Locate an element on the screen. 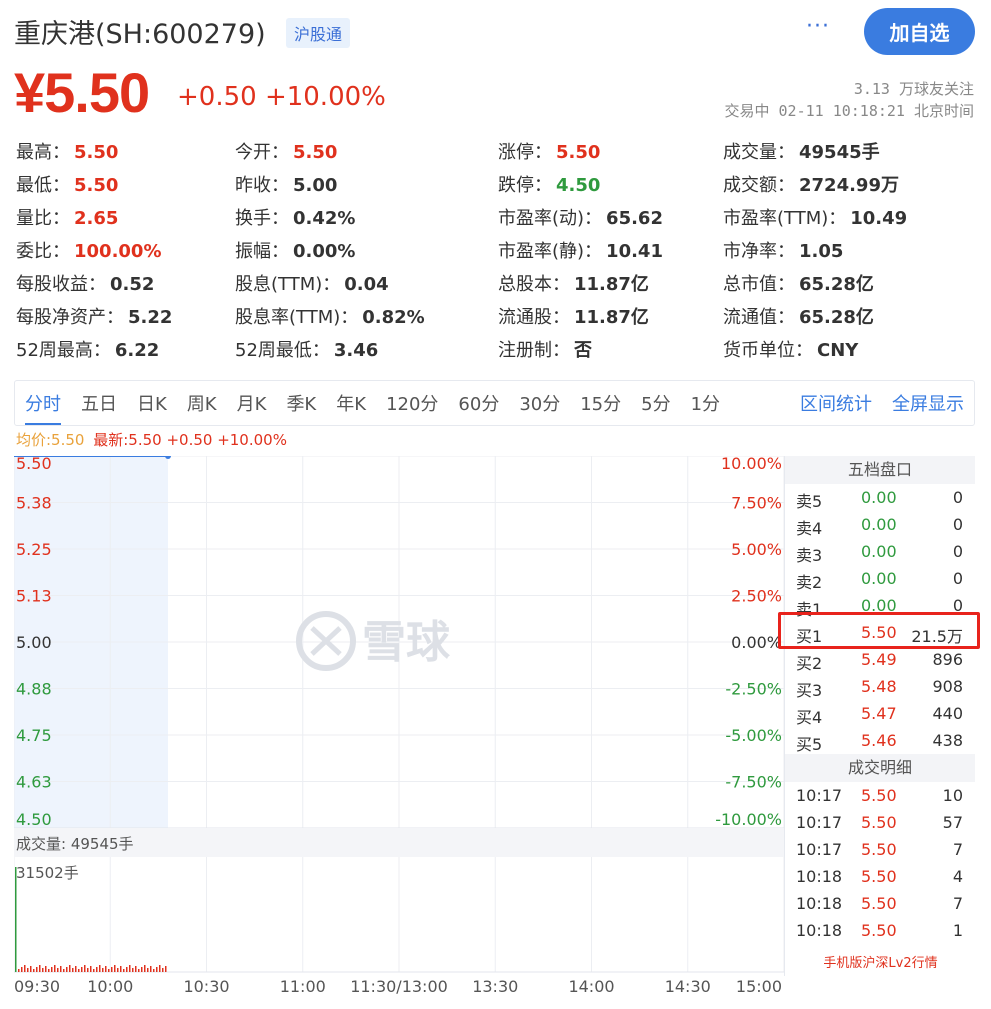 The width and height of the screenshot is (991, 1009). tab-period: 5分 is located at coordinates (655, 403).